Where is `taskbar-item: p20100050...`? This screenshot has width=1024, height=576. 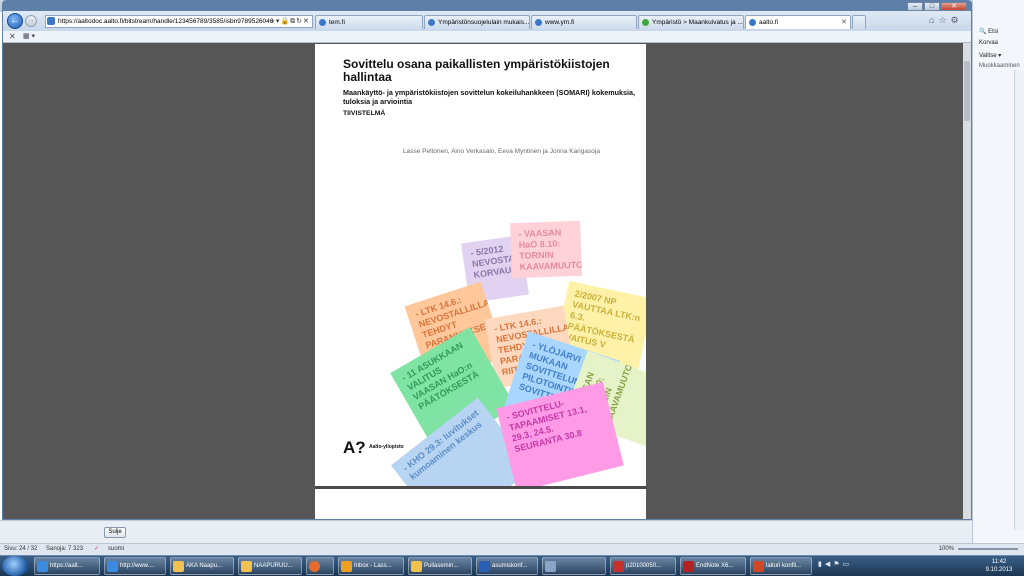 taskbar-item: p20100050... is located at coordinates (643, 566).